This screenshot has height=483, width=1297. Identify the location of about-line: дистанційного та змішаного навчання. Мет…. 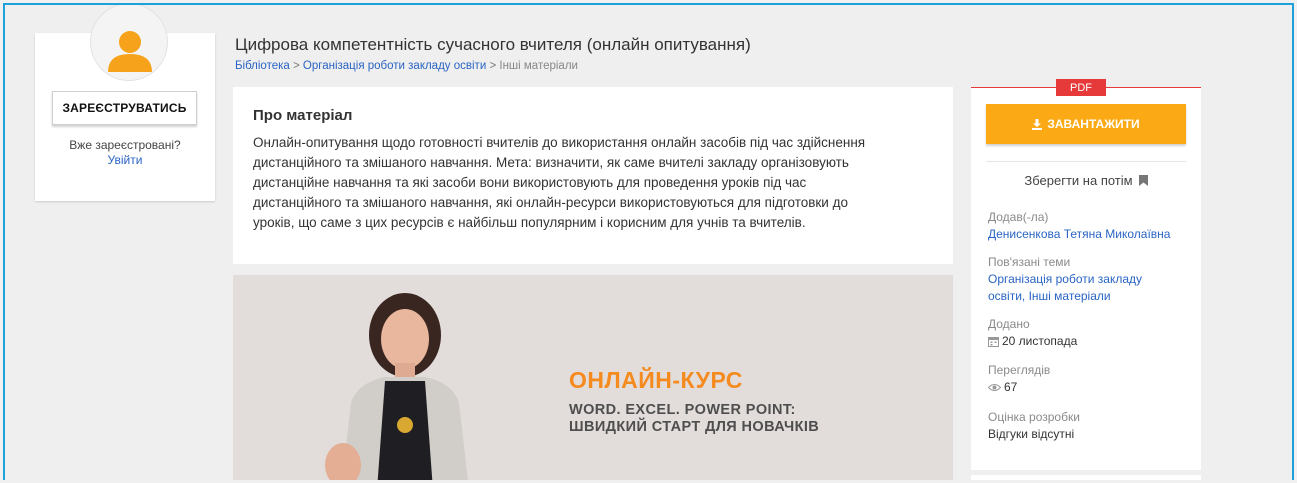
(551, 162).